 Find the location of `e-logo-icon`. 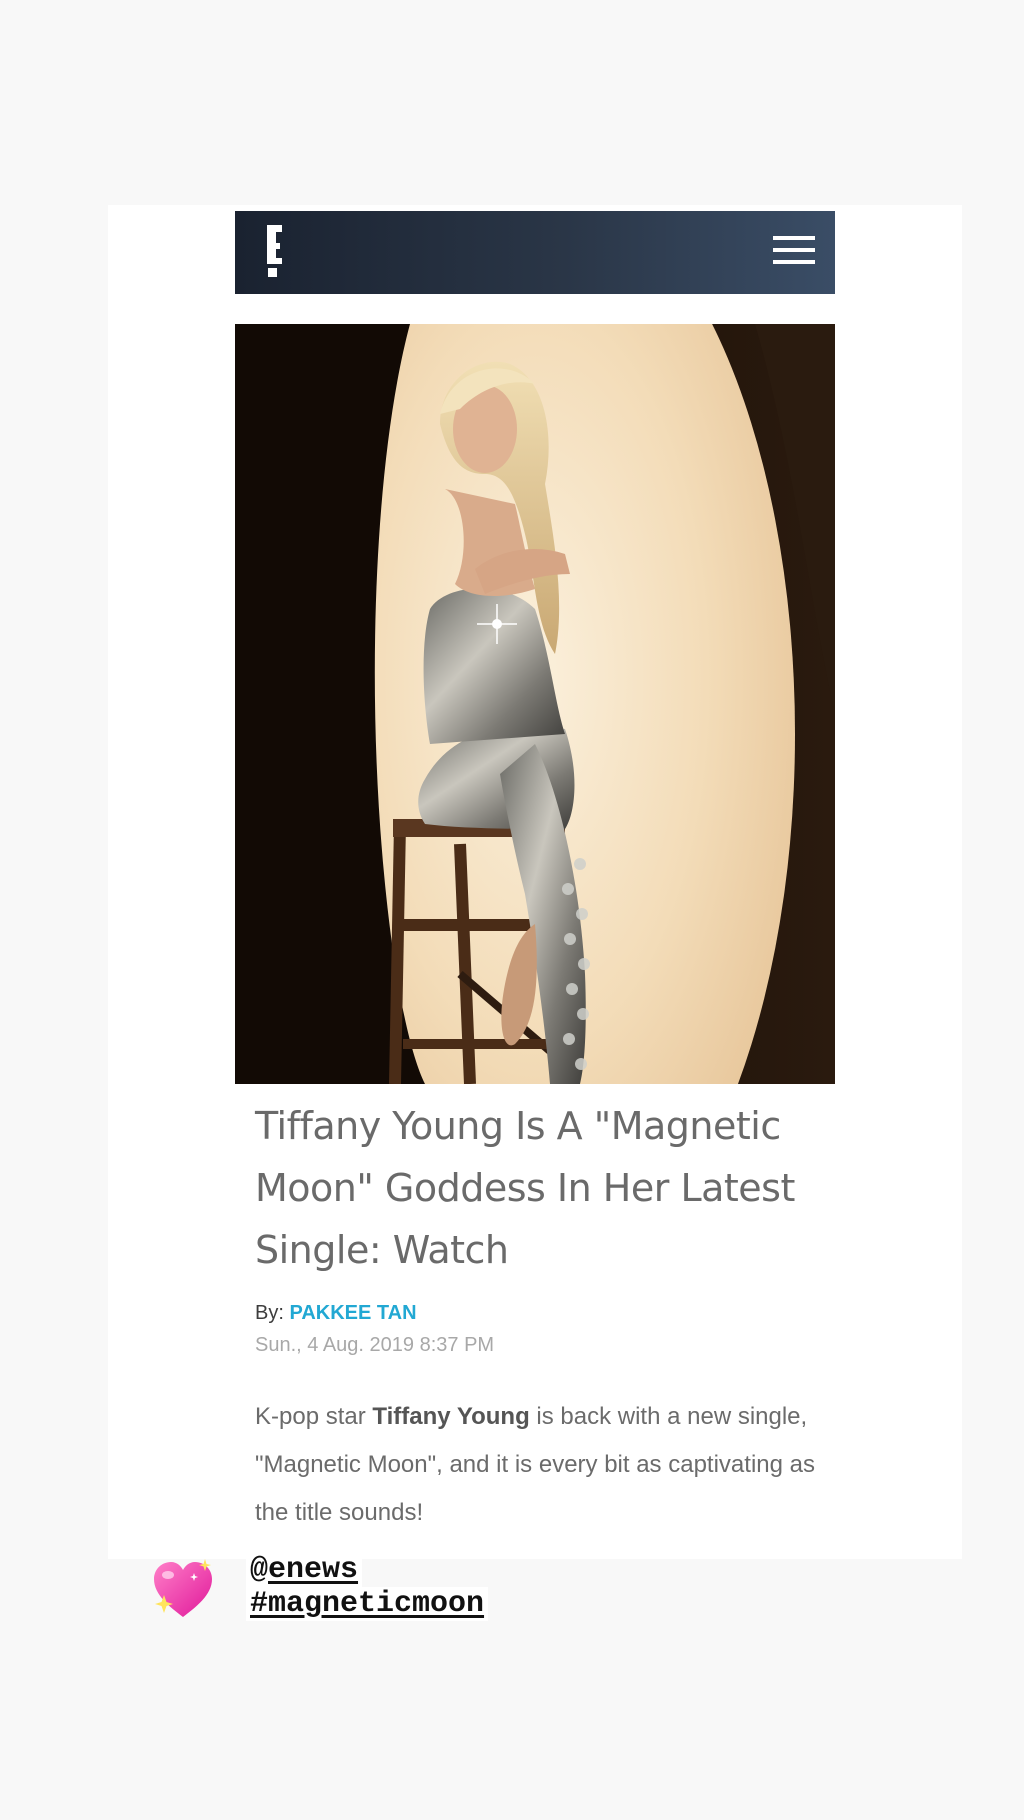

e-logo-icon is located at coordinates (276, 251).